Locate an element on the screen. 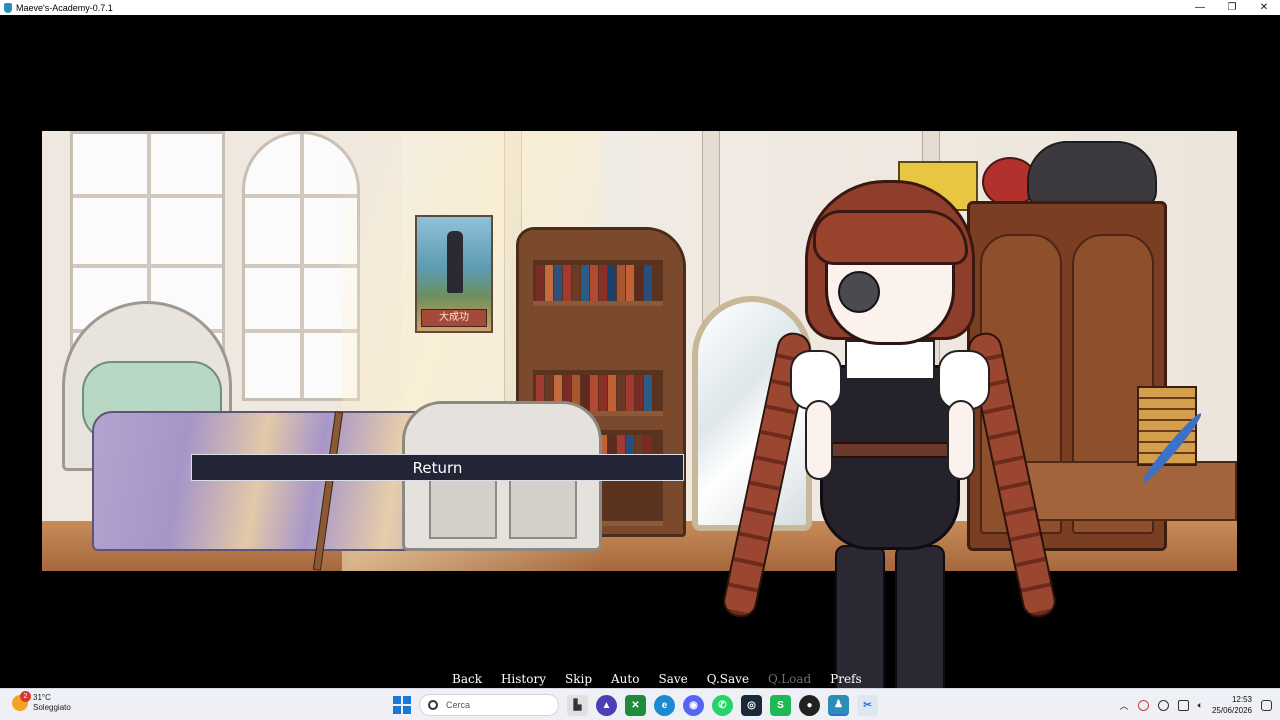  discord-icon: ◉ is located at coordinates (693, 705).